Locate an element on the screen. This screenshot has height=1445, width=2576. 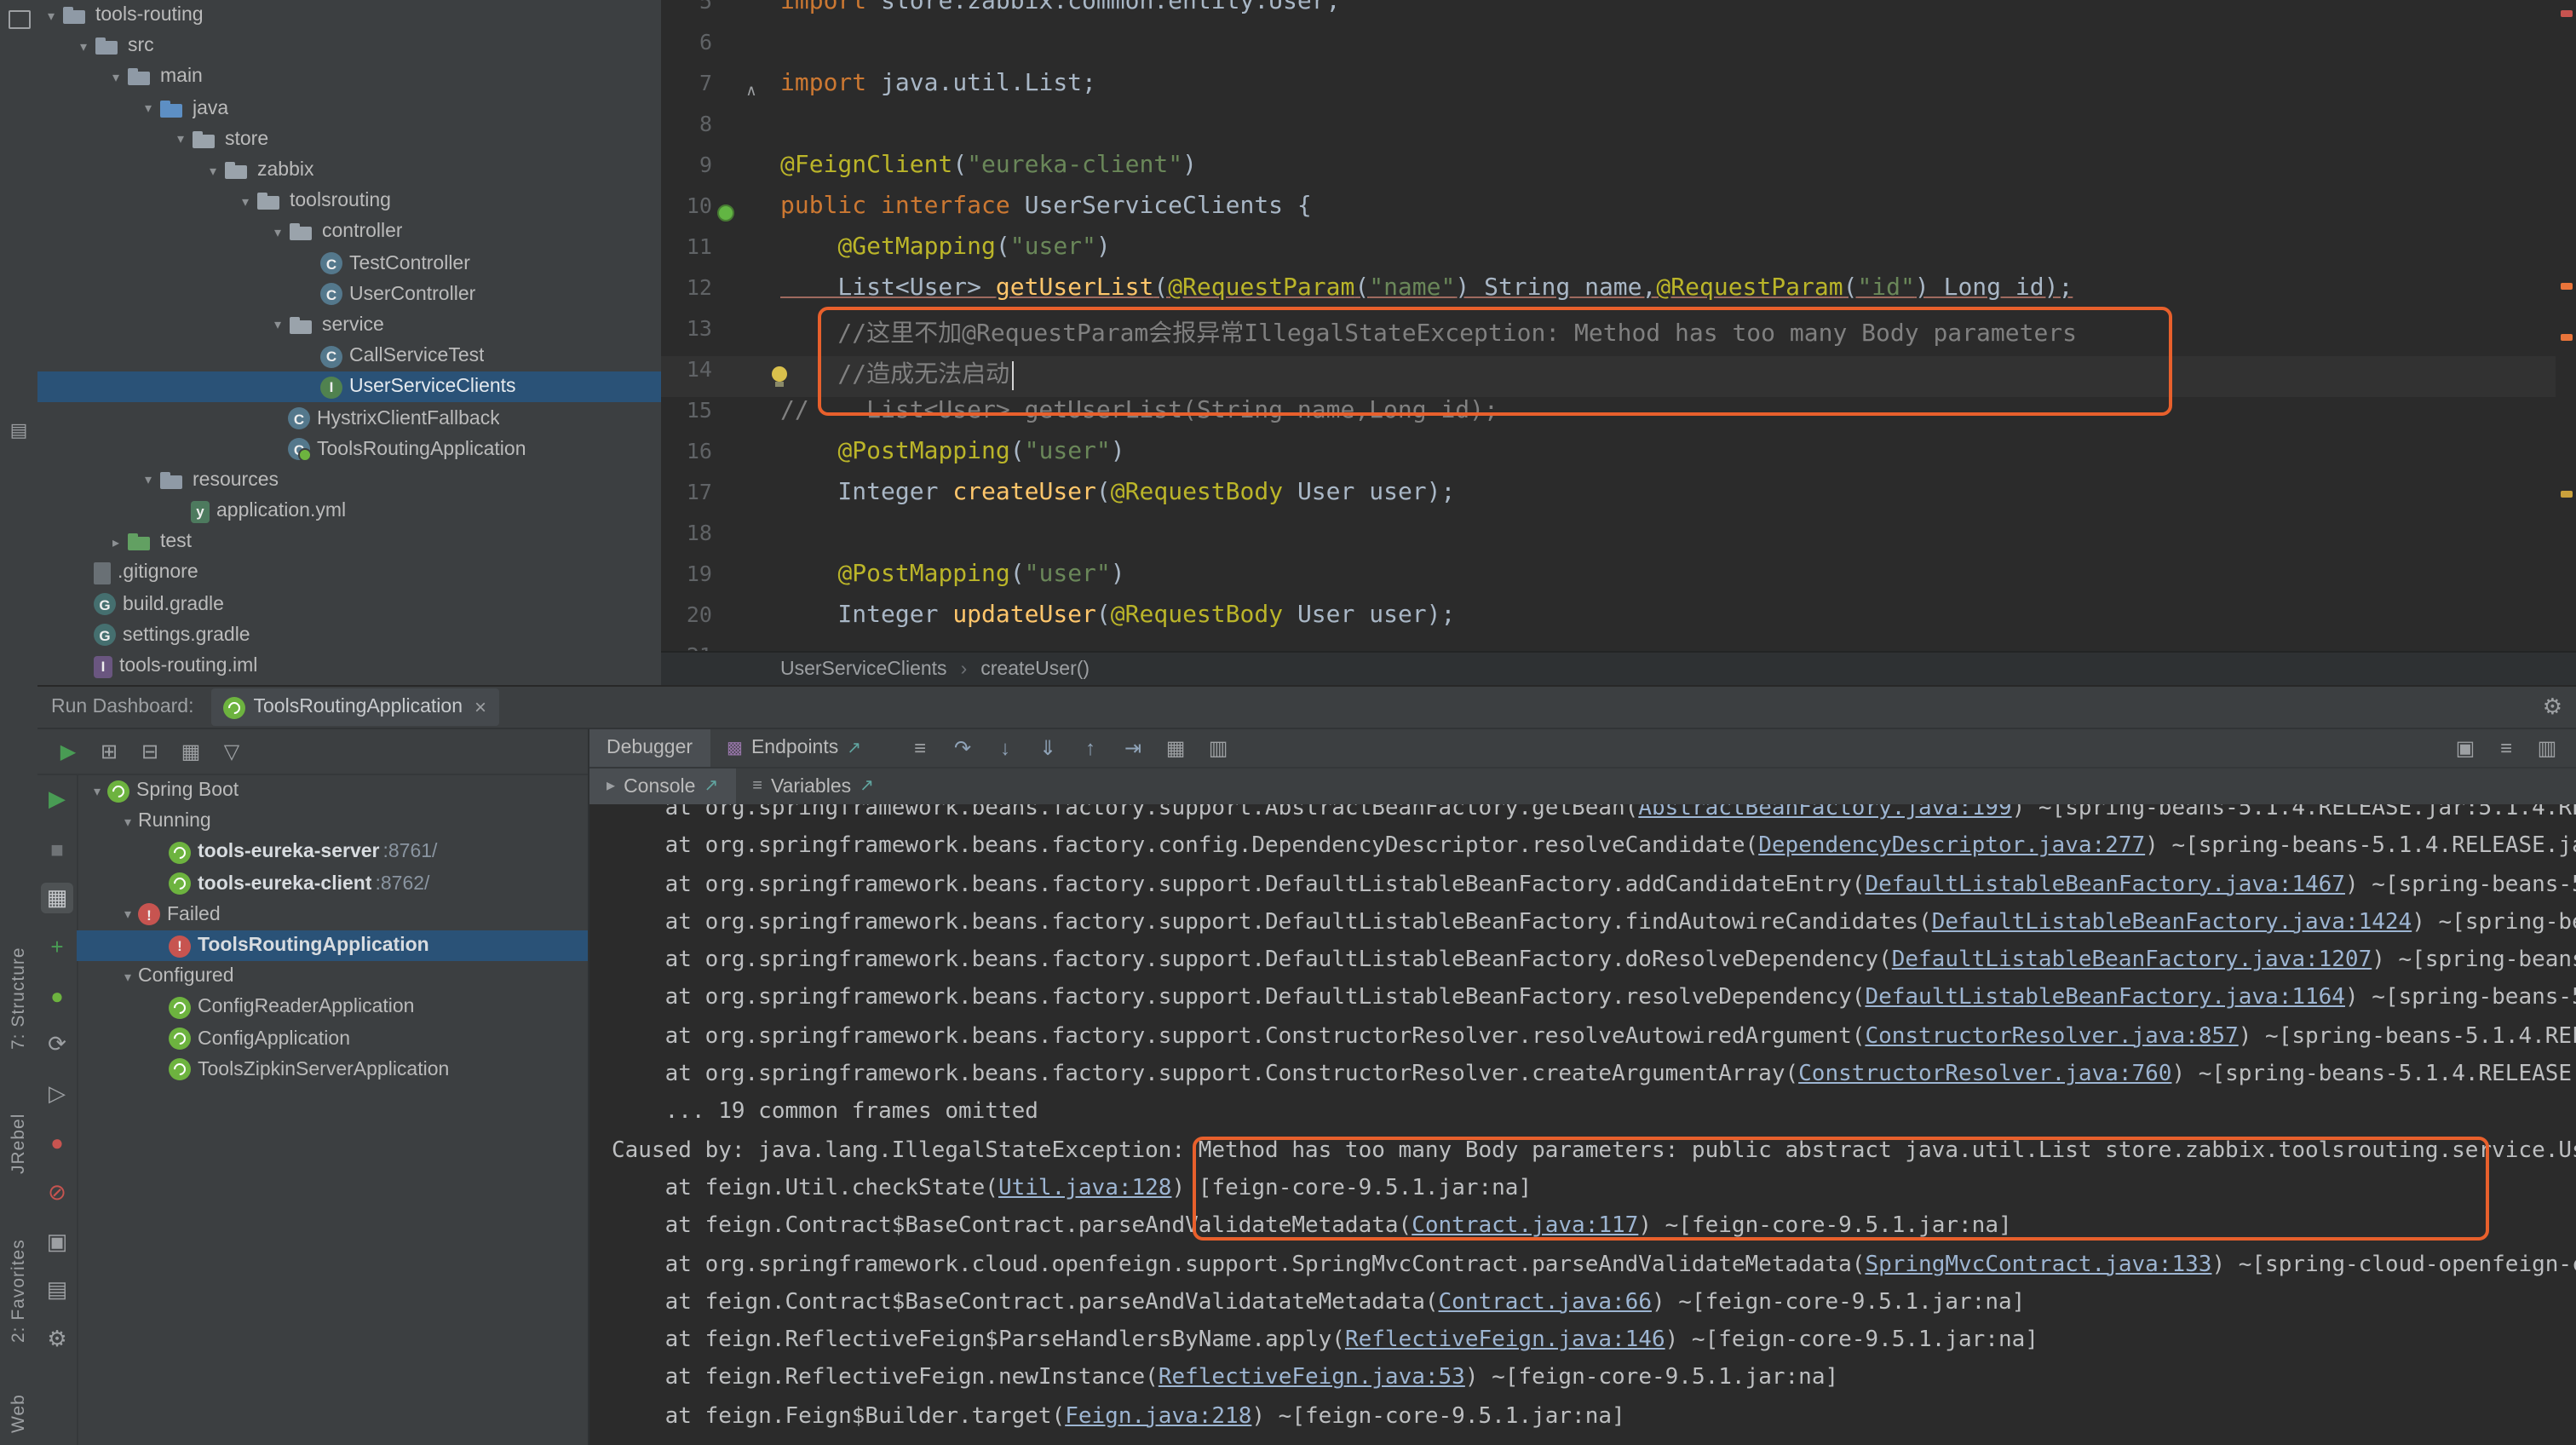
tree-item: ConfigReaderApplication is located at coordinates (332, 1008).